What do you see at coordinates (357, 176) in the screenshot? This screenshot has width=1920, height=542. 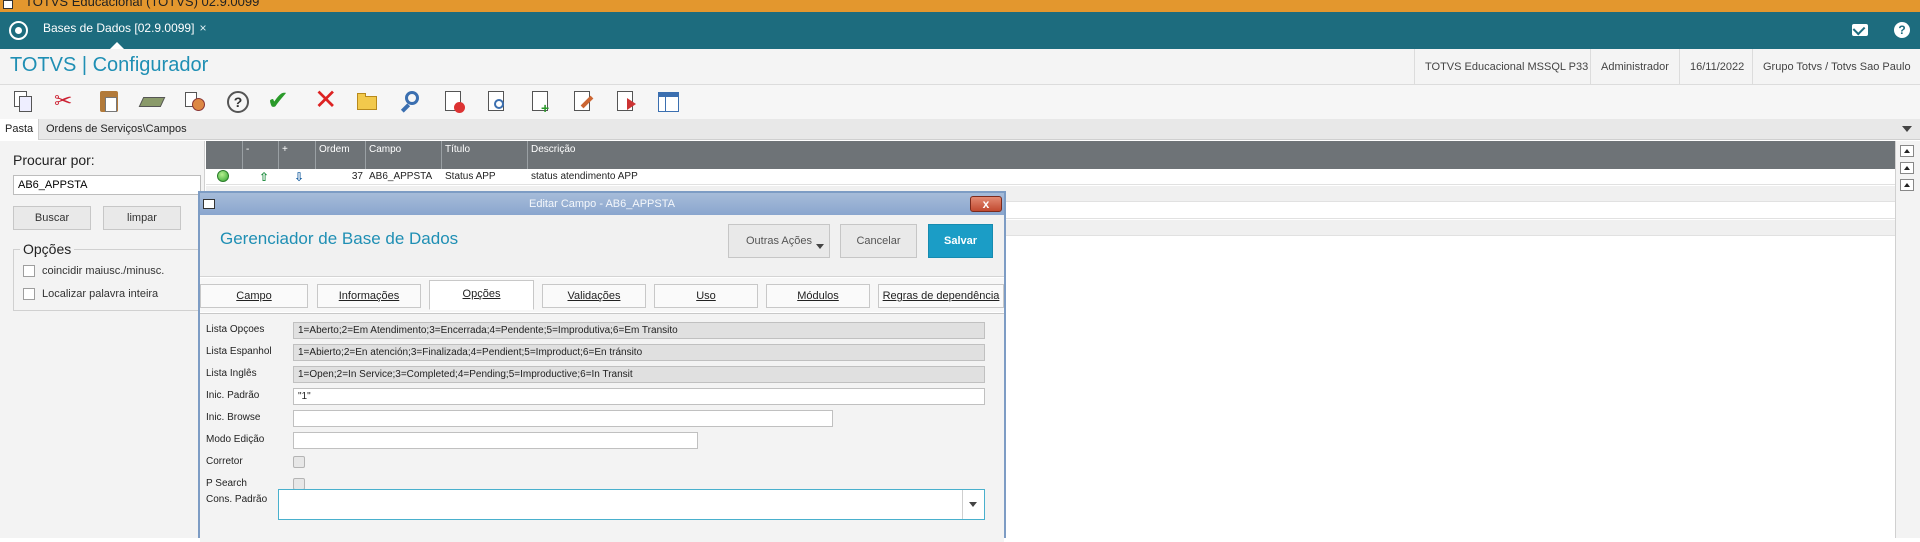 I see `row-ordem: 37` at bounding box center [357, 176].